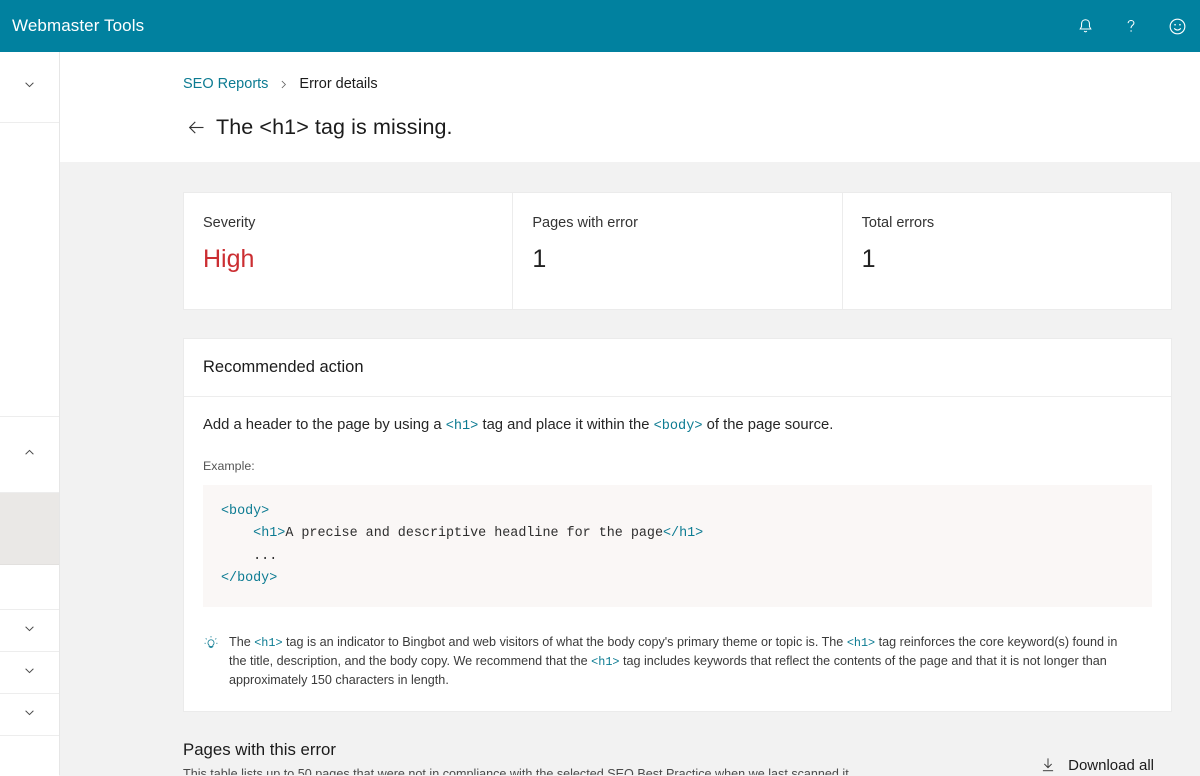 This screenshot has height=776, width=1200. I want to click on stat-card-total-errors: Total errors 1, so click(1007, 251).